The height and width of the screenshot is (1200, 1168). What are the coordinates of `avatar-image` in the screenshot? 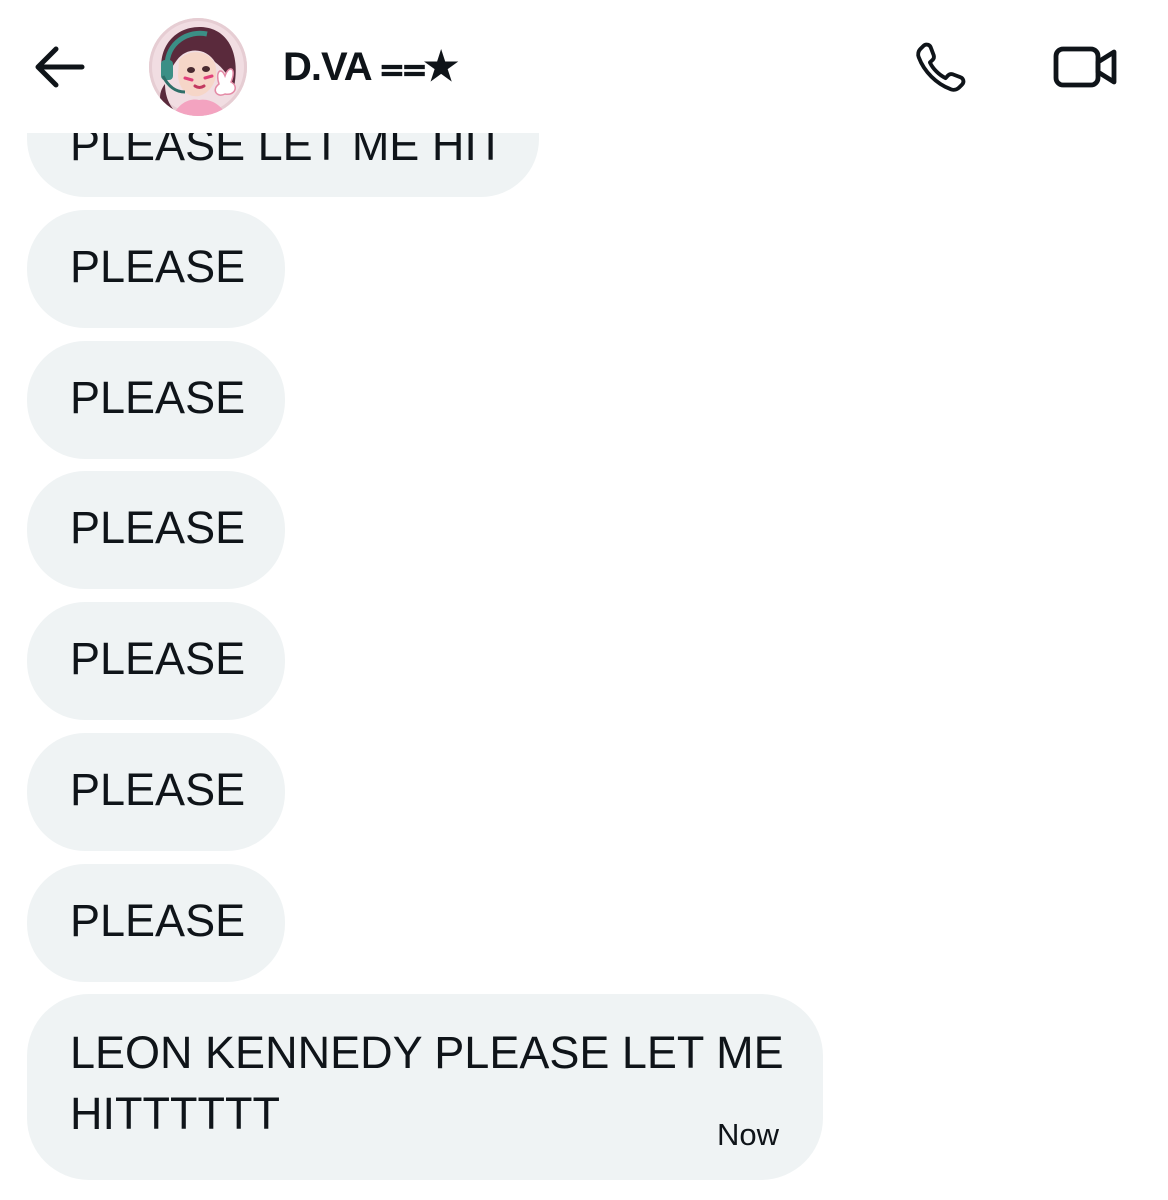 It's located at (198, 67).